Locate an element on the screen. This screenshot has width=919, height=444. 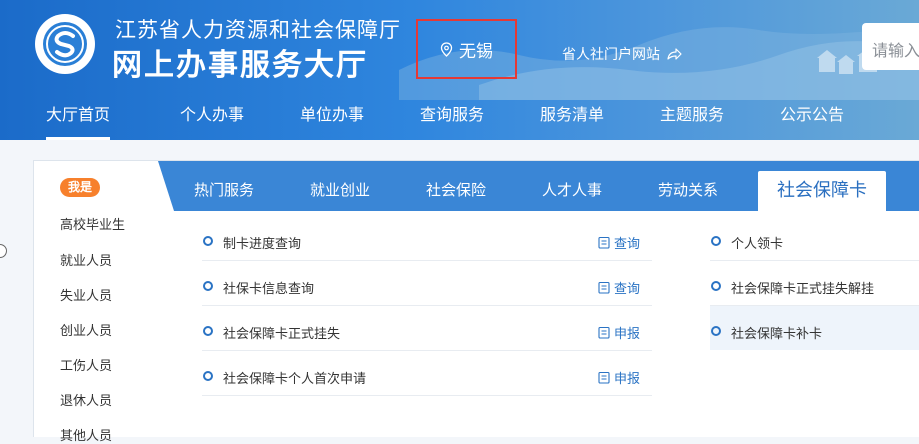
service-card-replacement: 社会保障卡补卡 is located at coordinates (776, 332).